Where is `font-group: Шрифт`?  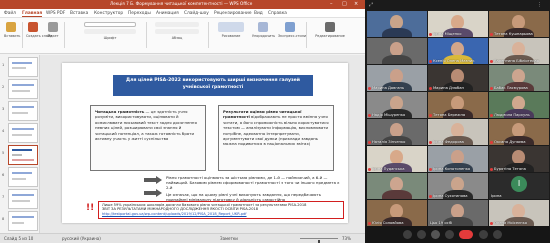 font-group: Шрифт is located at coordinates (110, 33).